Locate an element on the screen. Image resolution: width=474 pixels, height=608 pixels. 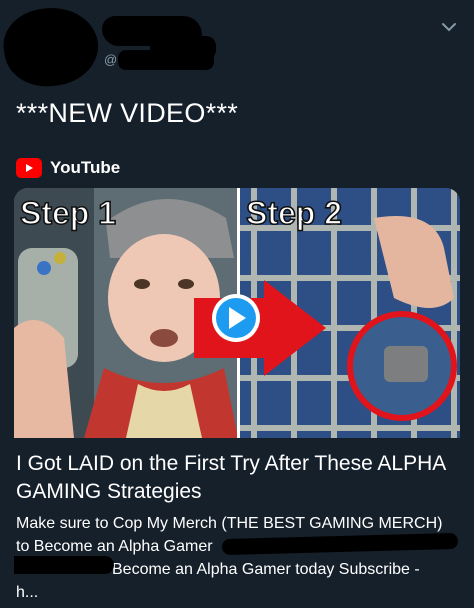
card-source: YouTube is located at coordinates (68, 168).